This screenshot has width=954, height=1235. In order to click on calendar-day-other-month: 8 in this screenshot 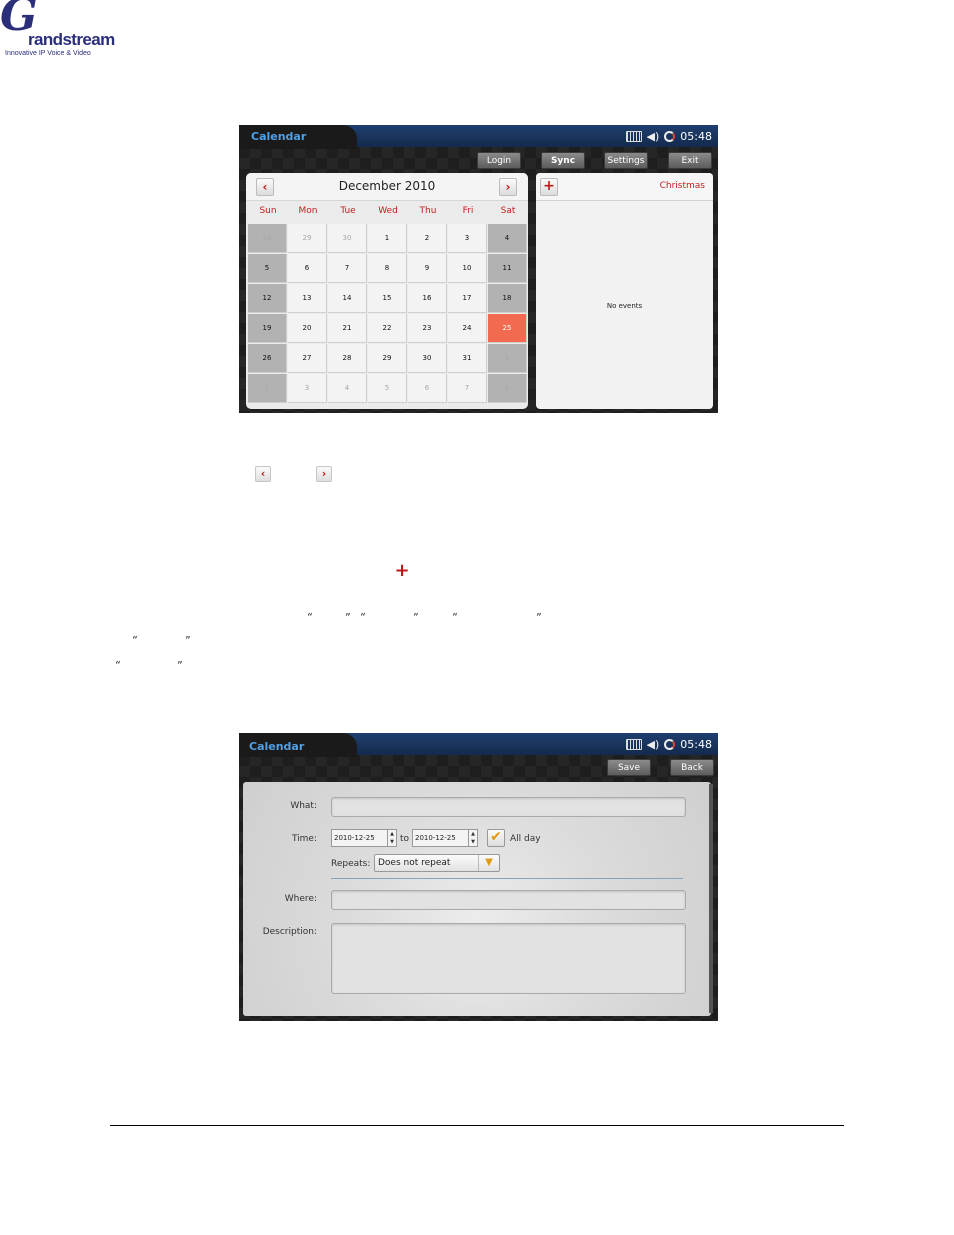, I will do `click(507, 388)`.